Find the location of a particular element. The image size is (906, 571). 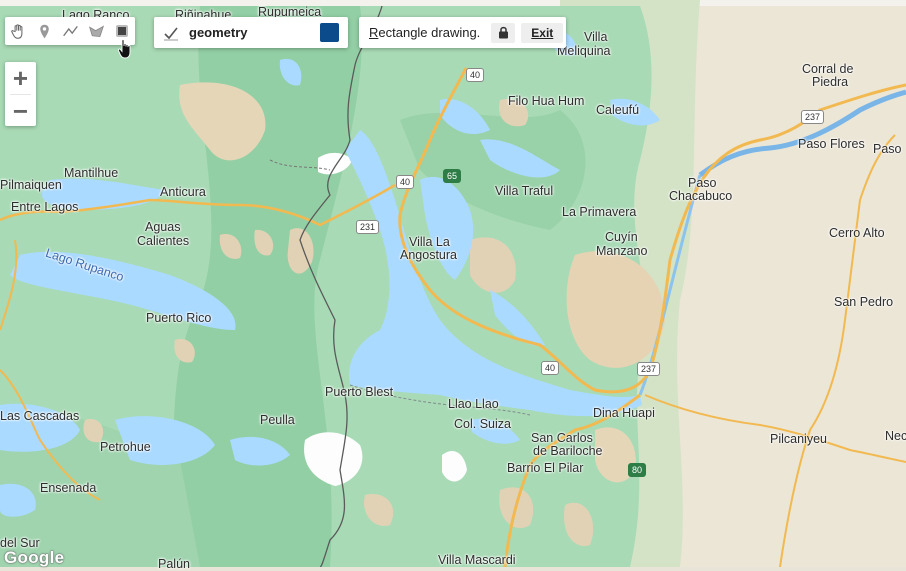

map-label: La Primavera is located at coordinates (599, 212).